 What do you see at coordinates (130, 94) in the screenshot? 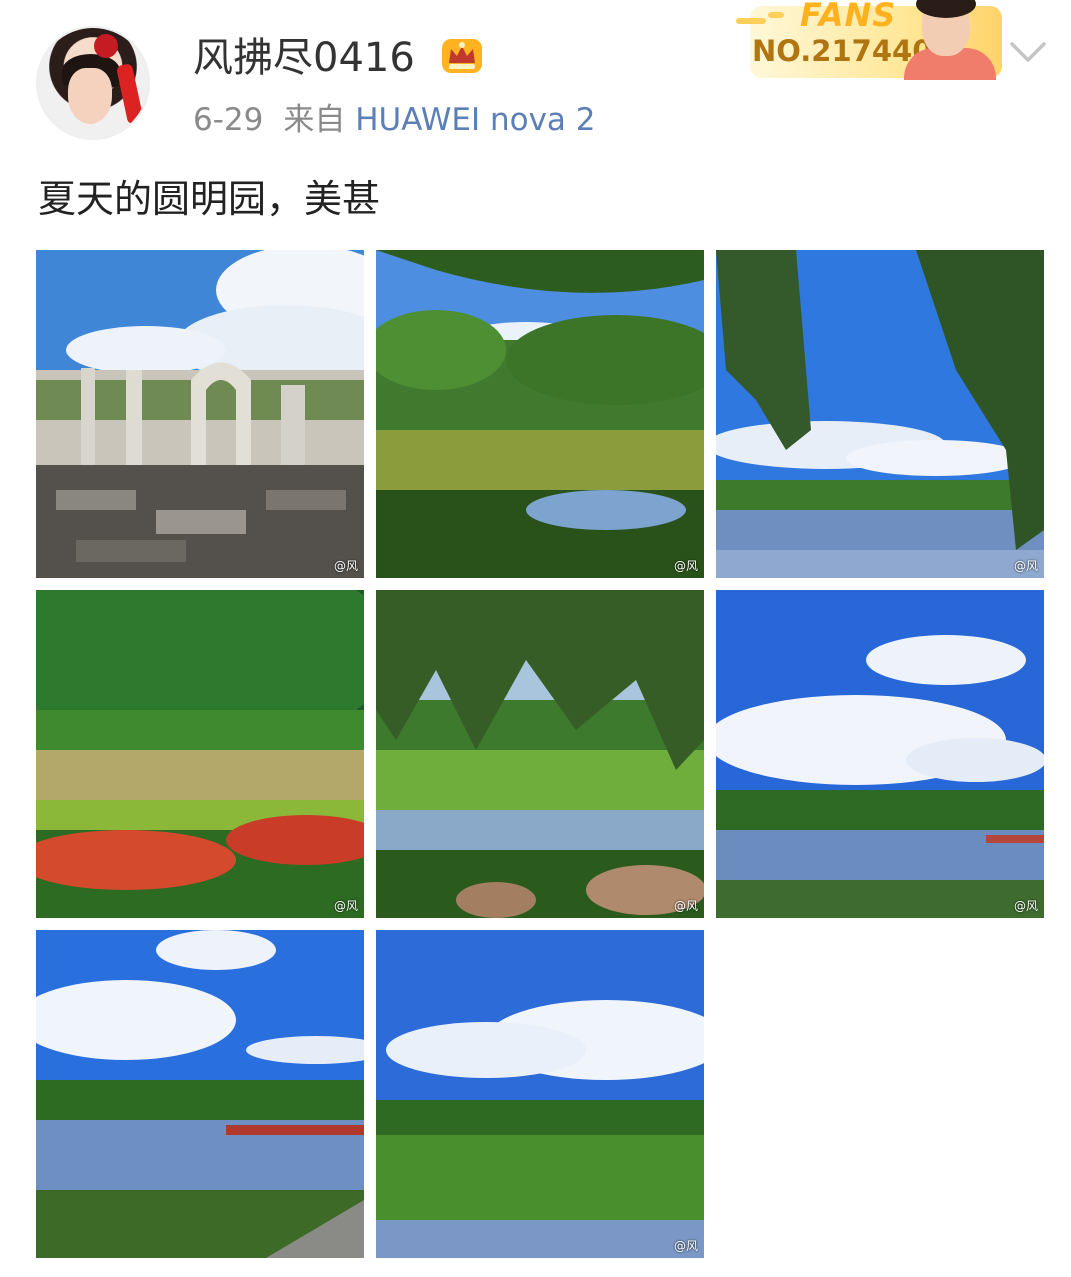
I see `avatar-ribbon` at bounding box center [130, 94].